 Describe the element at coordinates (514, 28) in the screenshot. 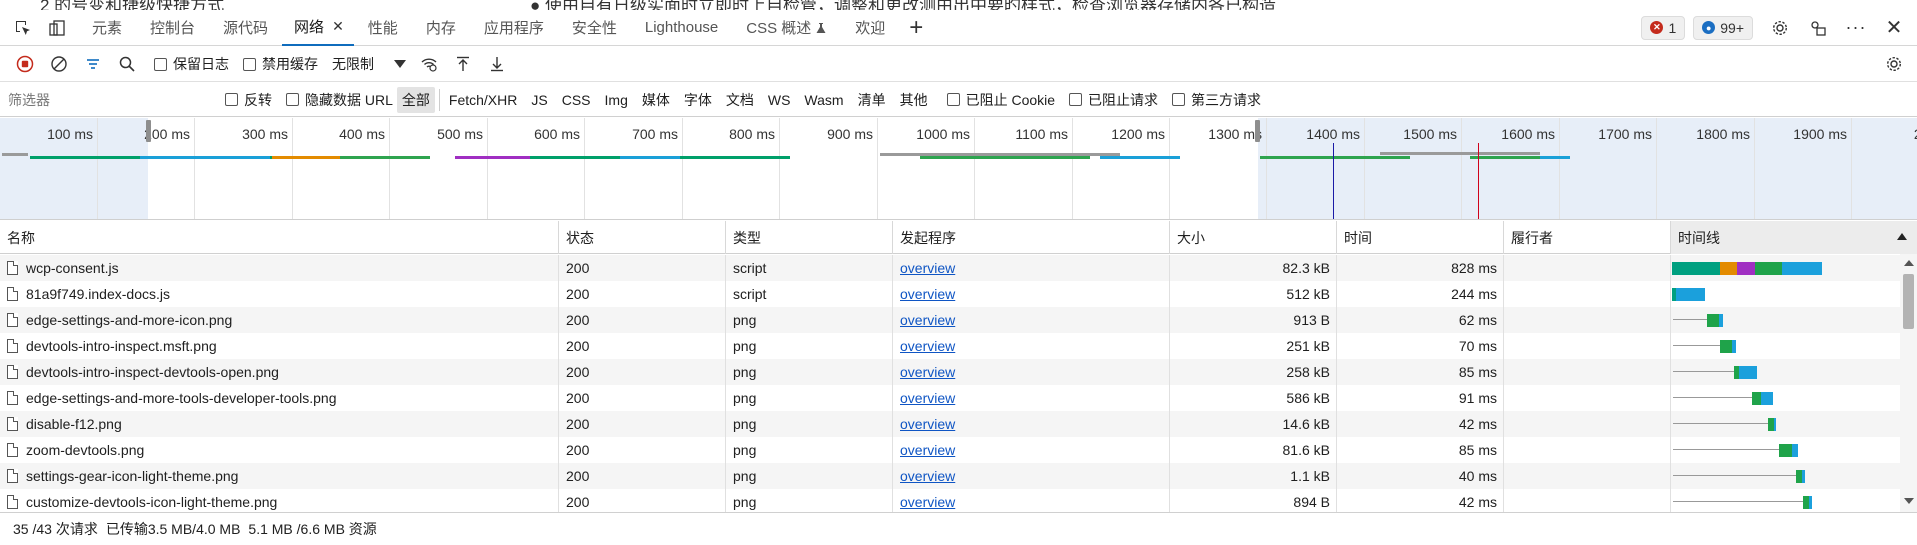

I see `tab-application: 应用程序` at that location.